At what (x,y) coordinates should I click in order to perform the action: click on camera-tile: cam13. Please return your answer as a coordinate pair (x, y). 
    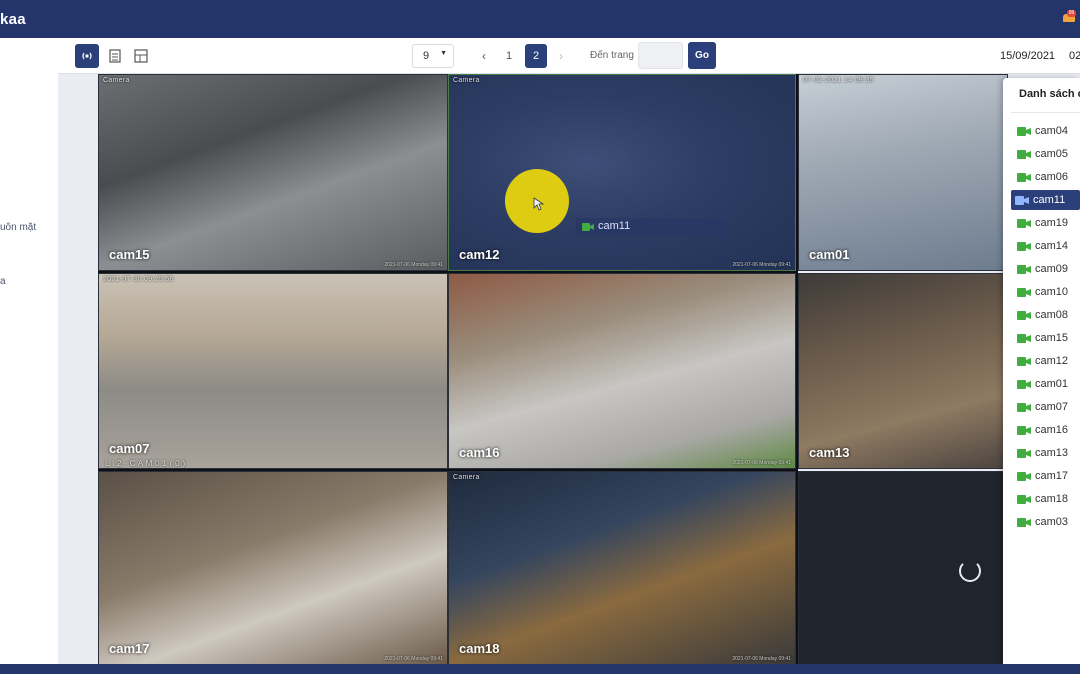
    Looking at the image, I should click on (903, 371).